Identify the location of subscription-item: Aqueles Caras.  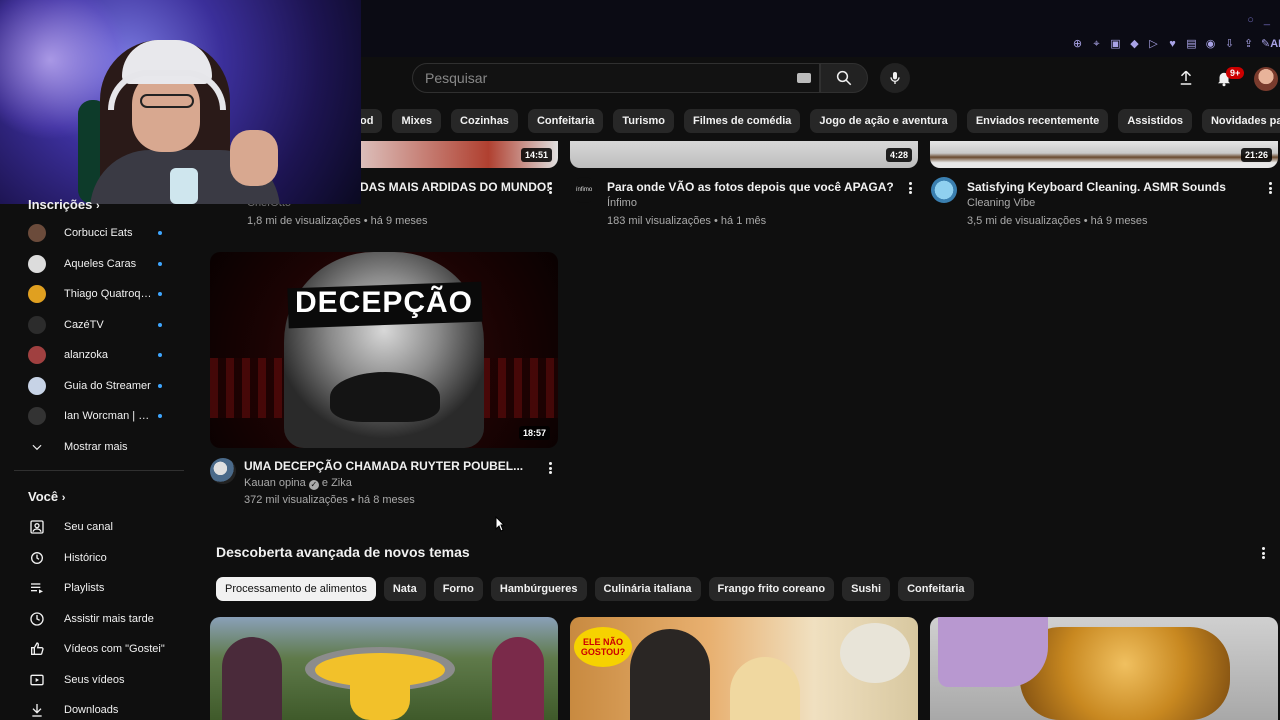
(99, 264).